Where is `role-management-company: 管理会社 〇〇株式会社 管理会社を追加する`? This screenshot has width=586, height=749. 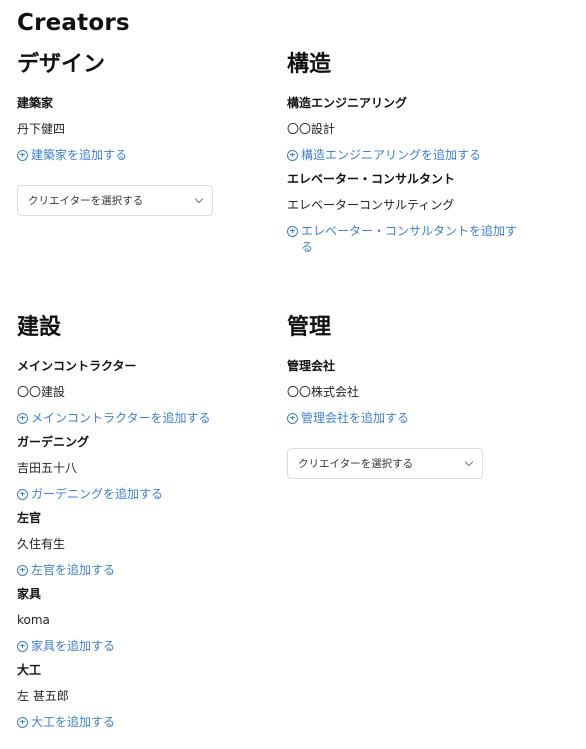 role-management-company: 管理会社 〇〇株式会社 管理会社を追加する is located at coordinates (412, 392).